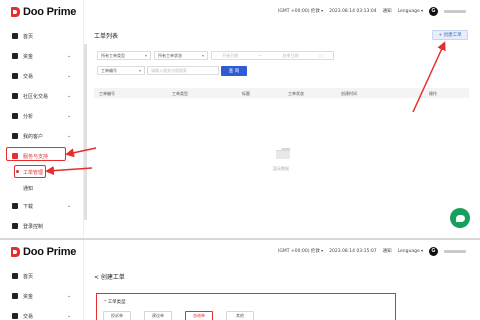 The width and height of the screenshot is (480, 320). Describe the element at coordinates (410, 251) in the screenshot. I see `language-select: Lenguage` at that location.